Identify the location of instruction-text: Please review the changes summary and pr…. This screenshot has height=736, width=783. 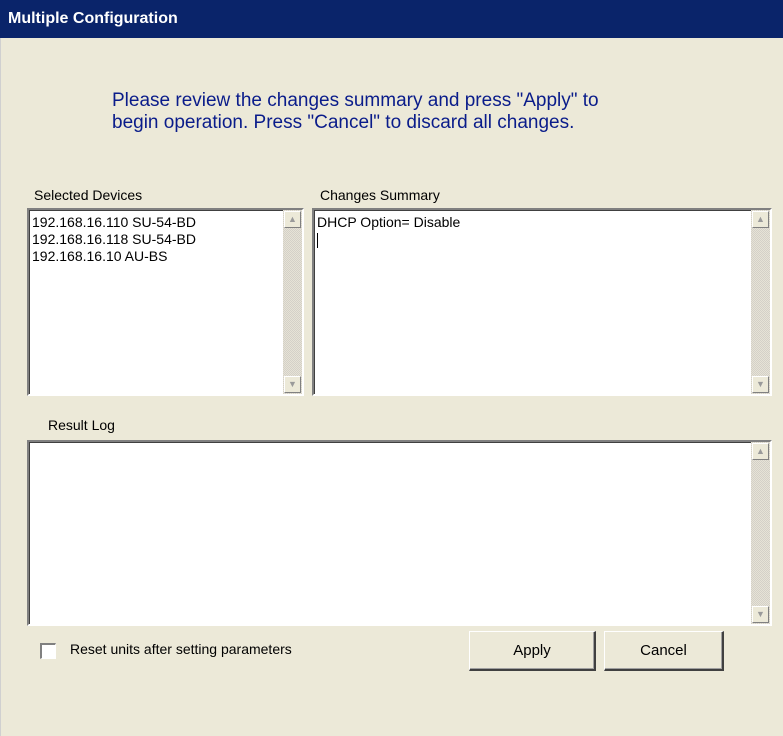
(355, 111).